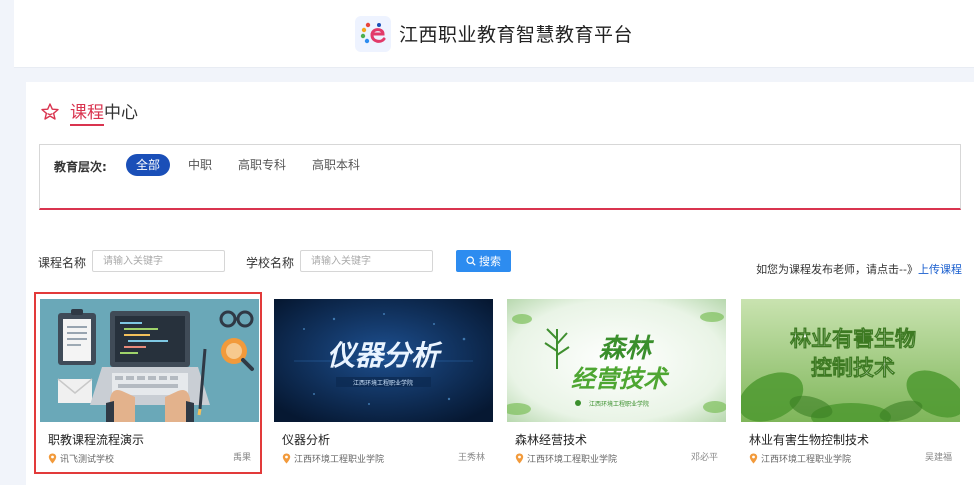 The width and height of the screenshot is (974, 485). I want to click on upload-course-link: 上传课程, so click(940, 269).